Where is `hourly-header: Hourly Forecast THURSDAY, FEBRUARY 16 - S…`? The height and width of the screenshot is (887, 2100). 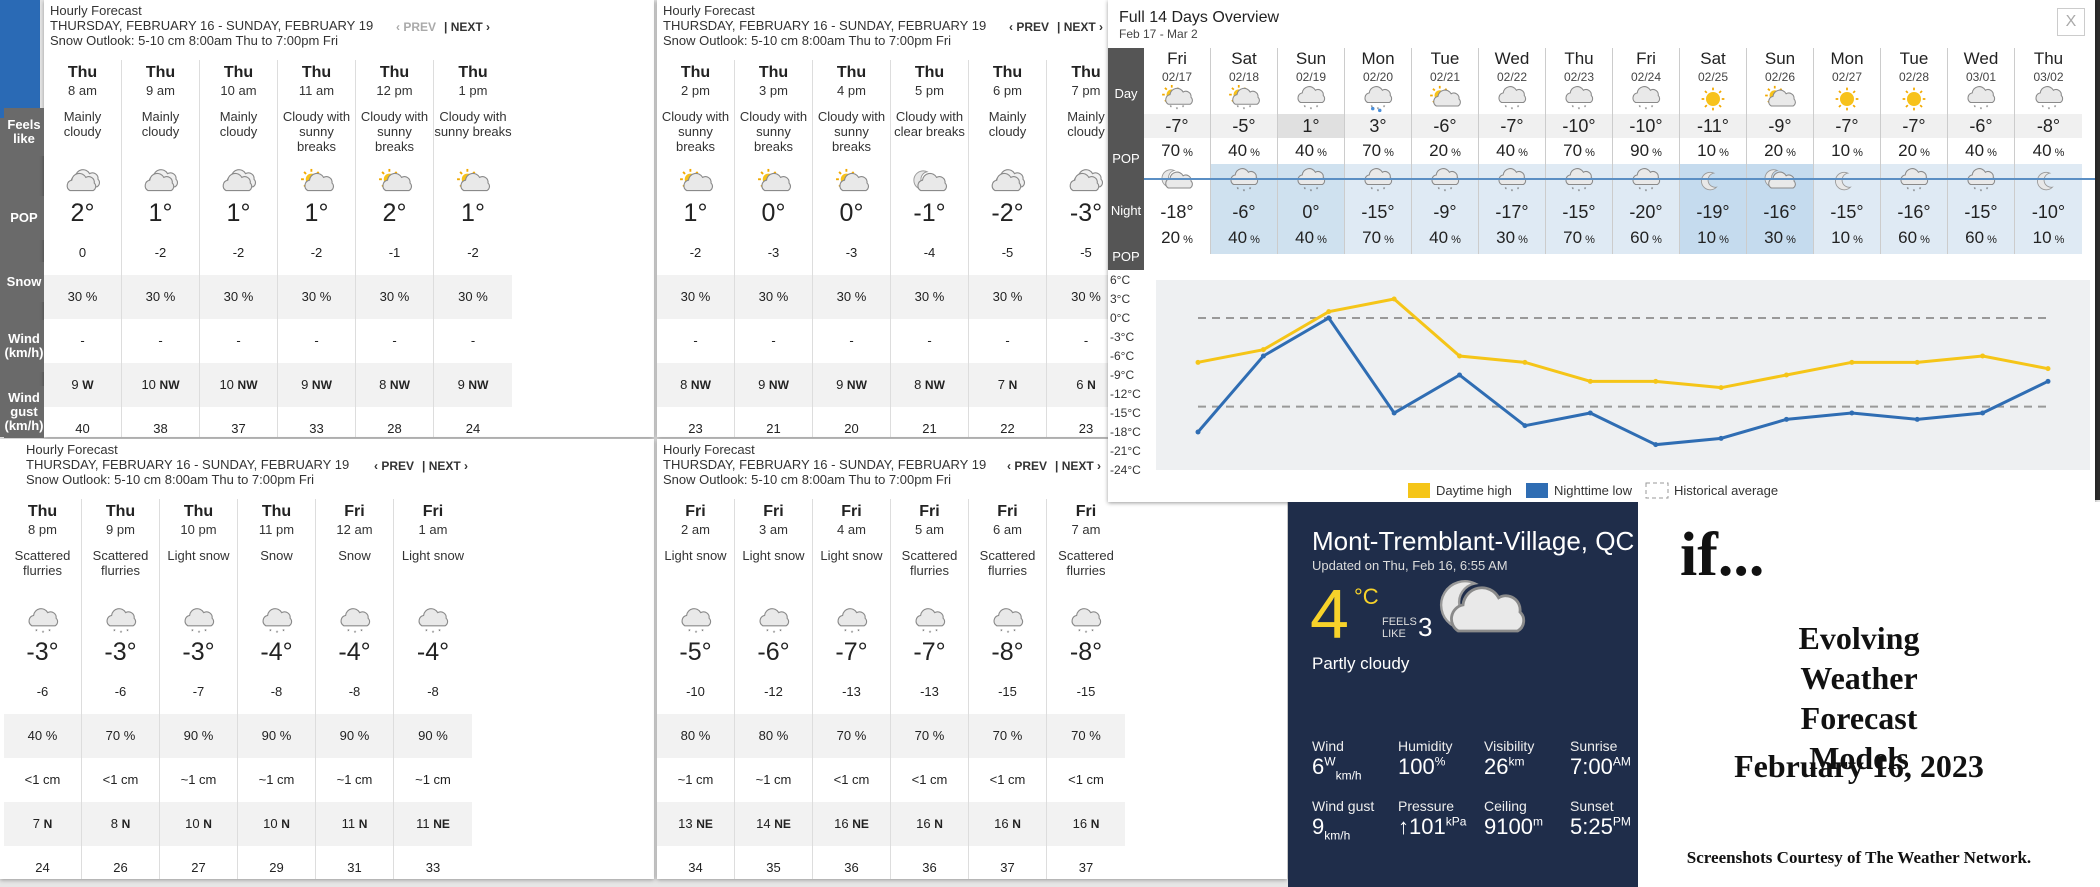
hourly-header: Hourly Forecast THURSDAY, FEBRUARY 16 - S… is located at coordinates (211, 25).